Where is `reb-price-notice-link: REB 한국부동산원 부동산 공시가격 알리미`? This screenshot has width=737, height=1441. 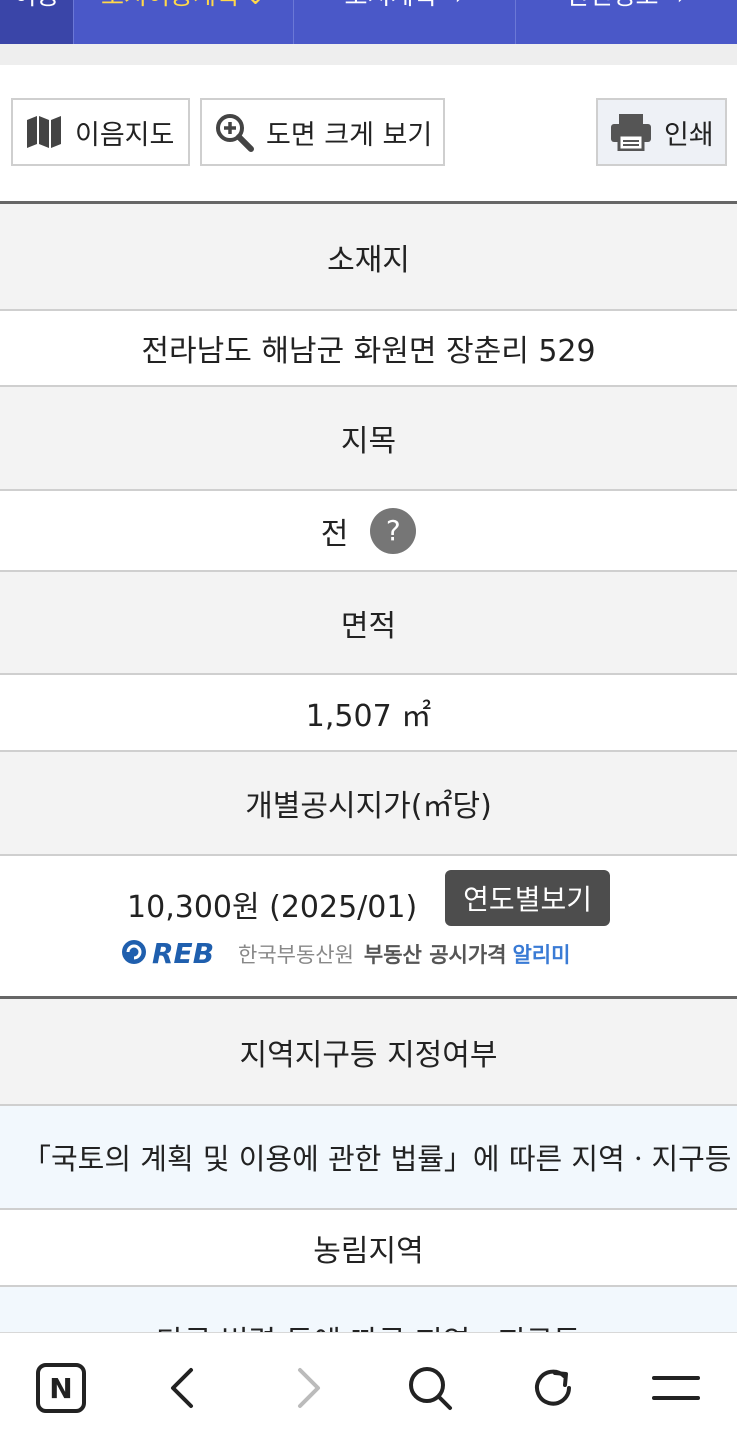
reb-price-notice-link: REB 한국부동산원 부동산 공시가격 알리미 is located at coordinates (345, 954).